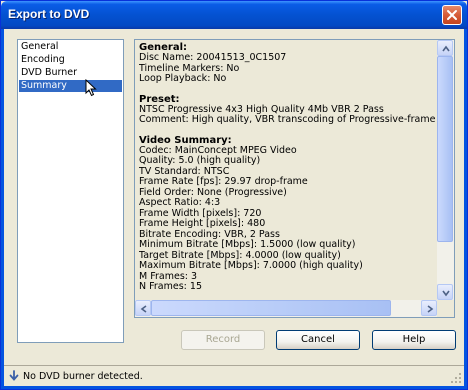 This screenshot has width=468, height=390. Describe the element at coordinates (271, 308) in the screenshot. I see `horizontal-scroll-thumb` at that location.